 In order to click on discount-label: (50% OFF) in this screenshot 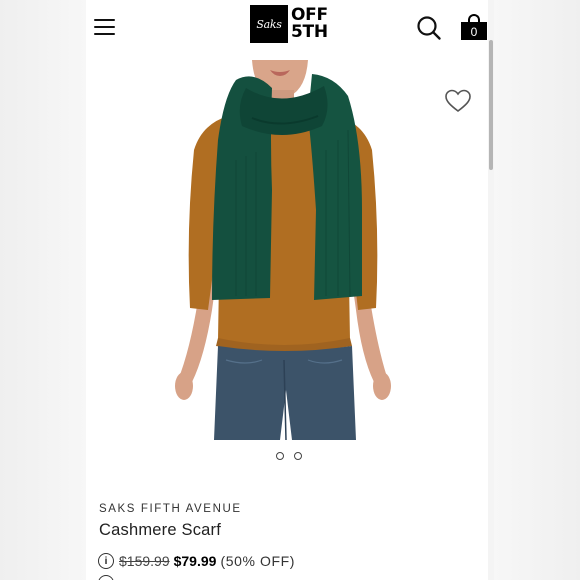, I will do `click(258, 561)`.